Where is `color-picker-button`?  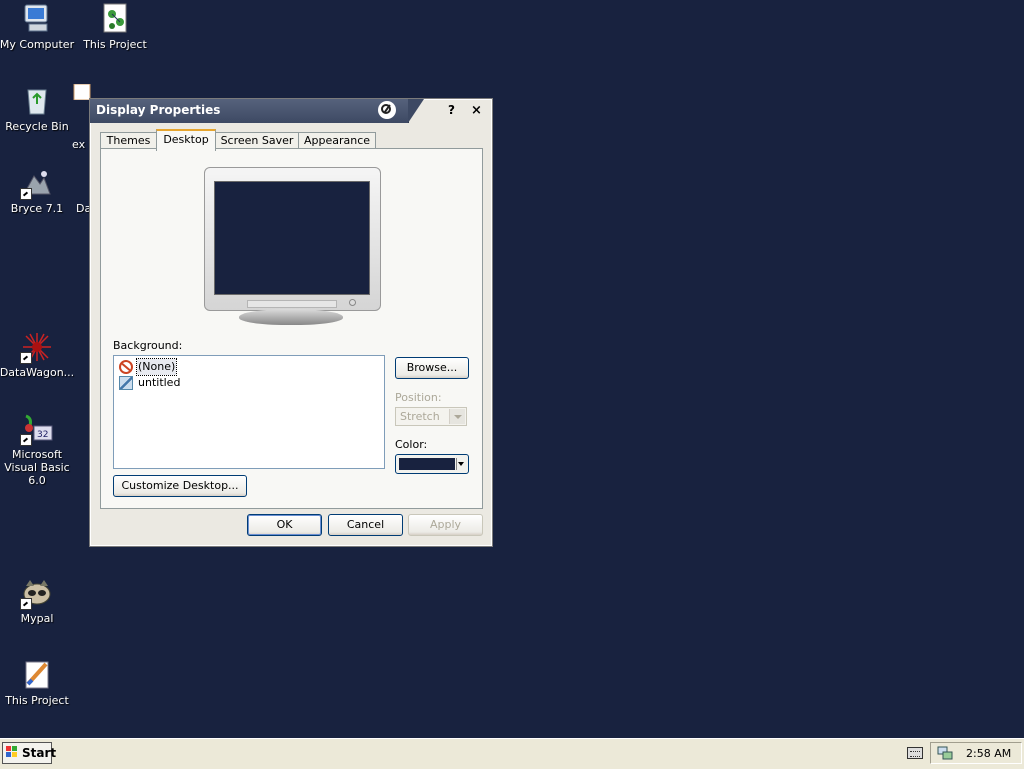
color-picker-button is located at coordinates (432, 464).